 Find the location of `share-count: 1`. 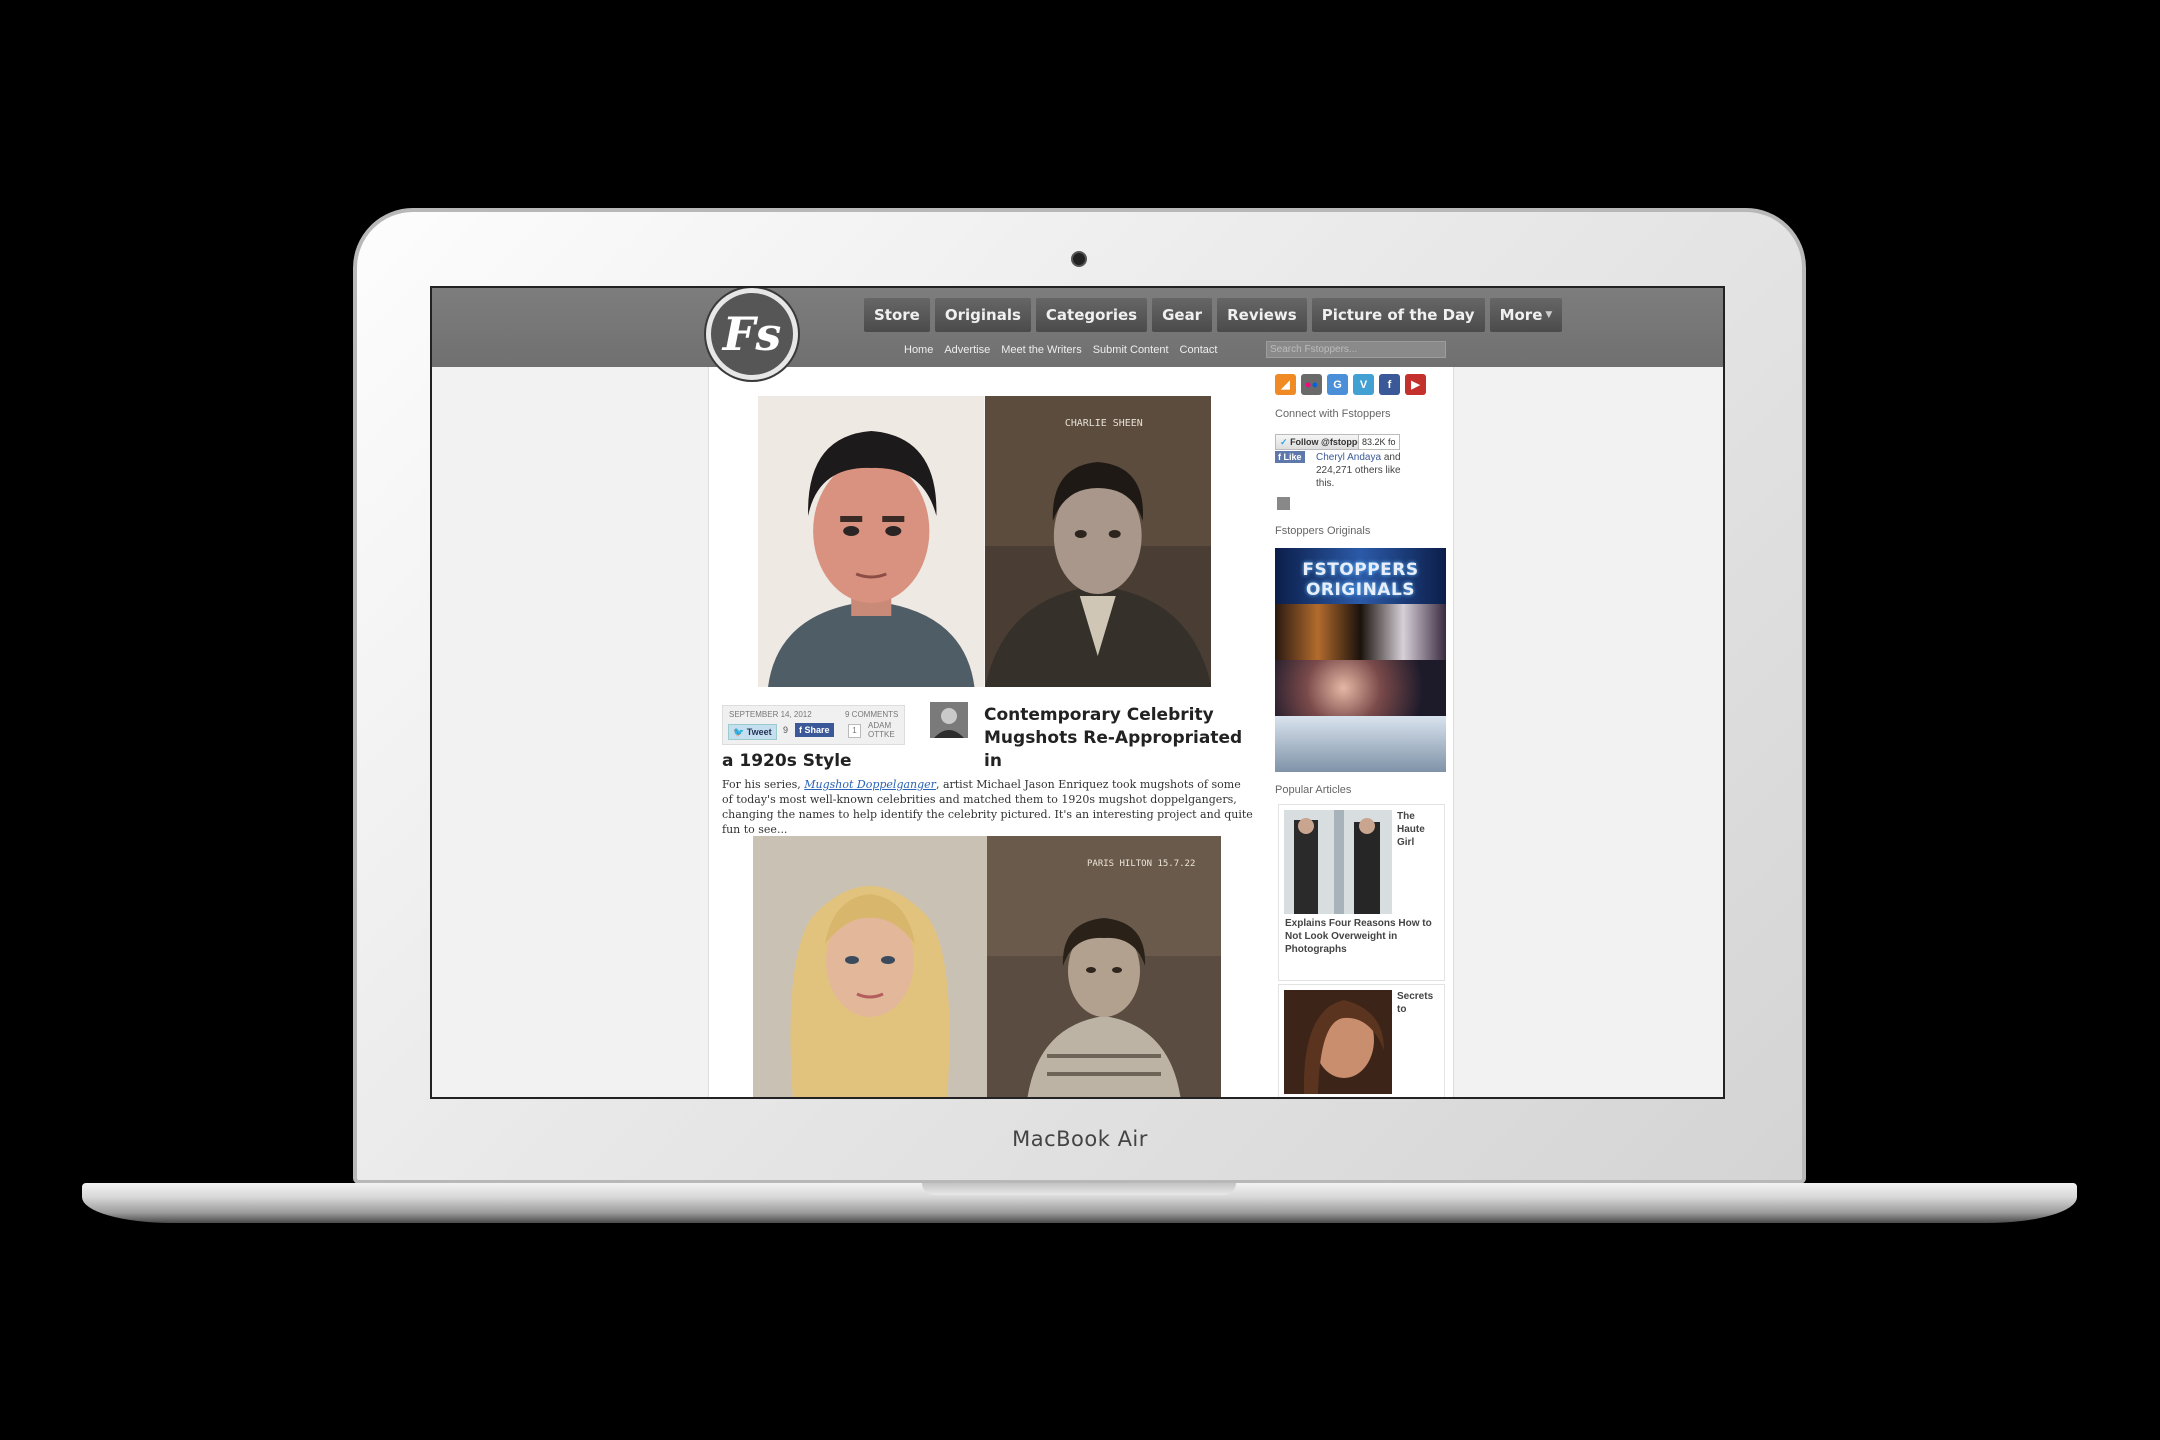

share-count: 1 is located at coordinates (854, 731).